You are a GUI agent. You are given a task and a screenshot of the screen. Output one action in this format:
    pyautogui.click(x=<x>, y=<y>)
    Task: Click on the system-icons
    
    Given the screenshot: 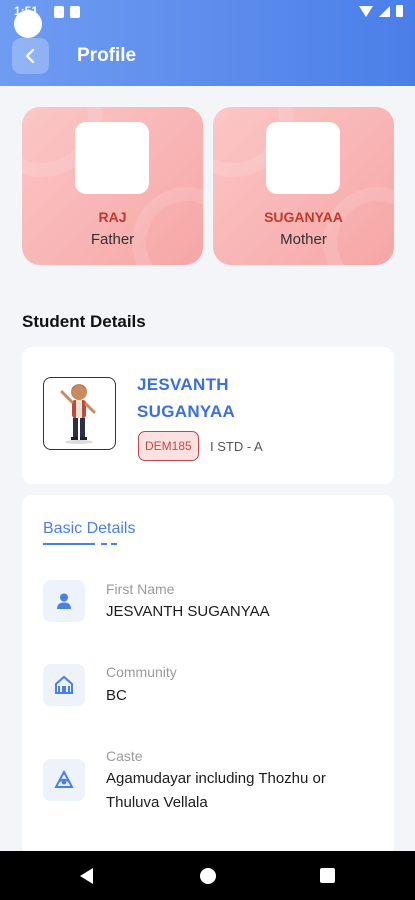 What is the action you would take?
    pyautogui.click(x=381, y=11)
    